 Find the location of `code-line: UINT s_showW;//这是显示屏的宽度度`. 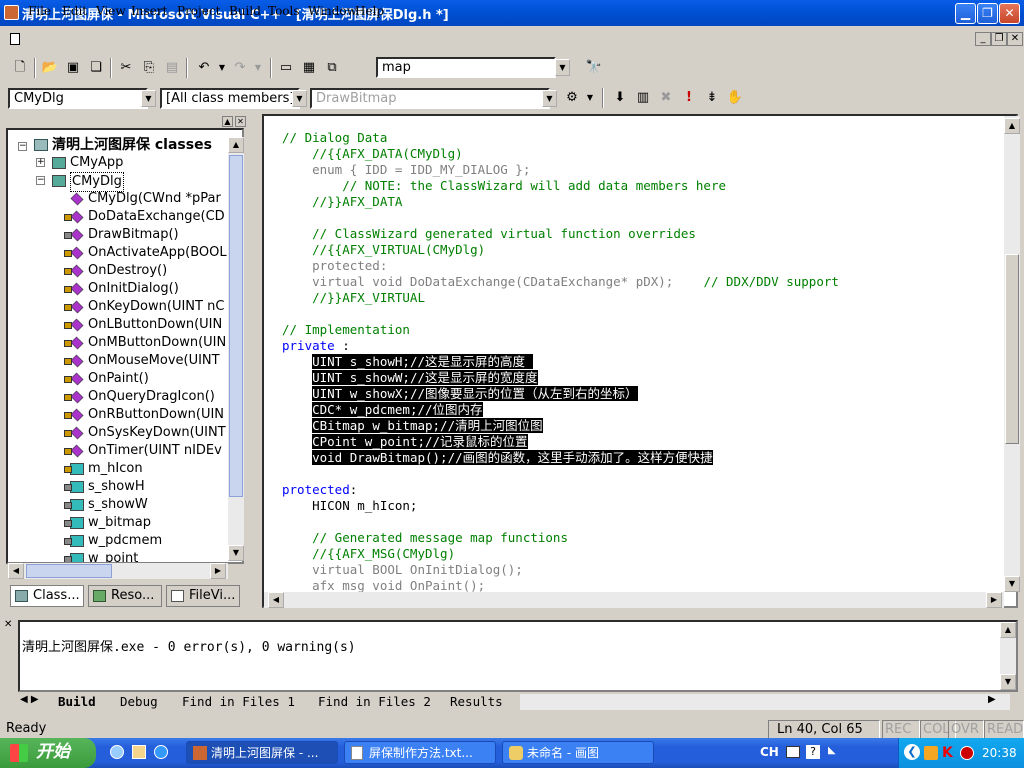

code-line: UINT s_showW;//这是显示屏的宽度度 is located at coordinates (560, 378).